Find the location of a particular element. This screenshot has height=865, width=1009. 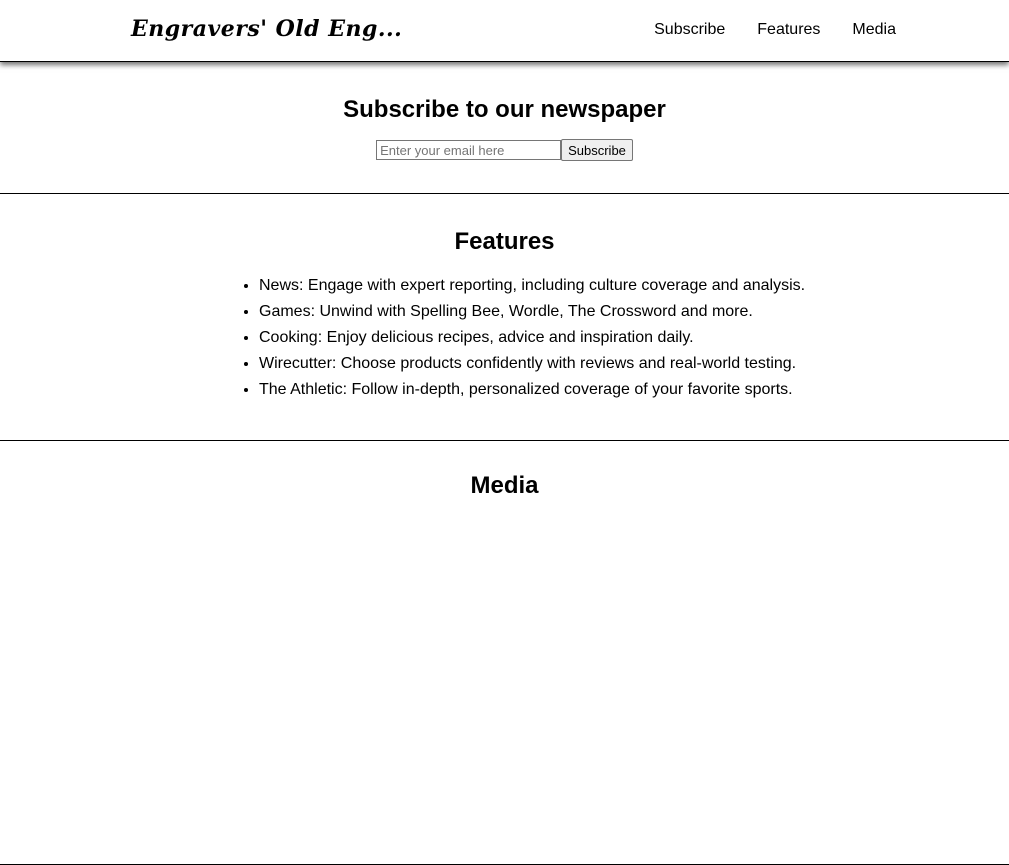

main-nav: Subscribe Features Media is located at coordinates (775, 30).